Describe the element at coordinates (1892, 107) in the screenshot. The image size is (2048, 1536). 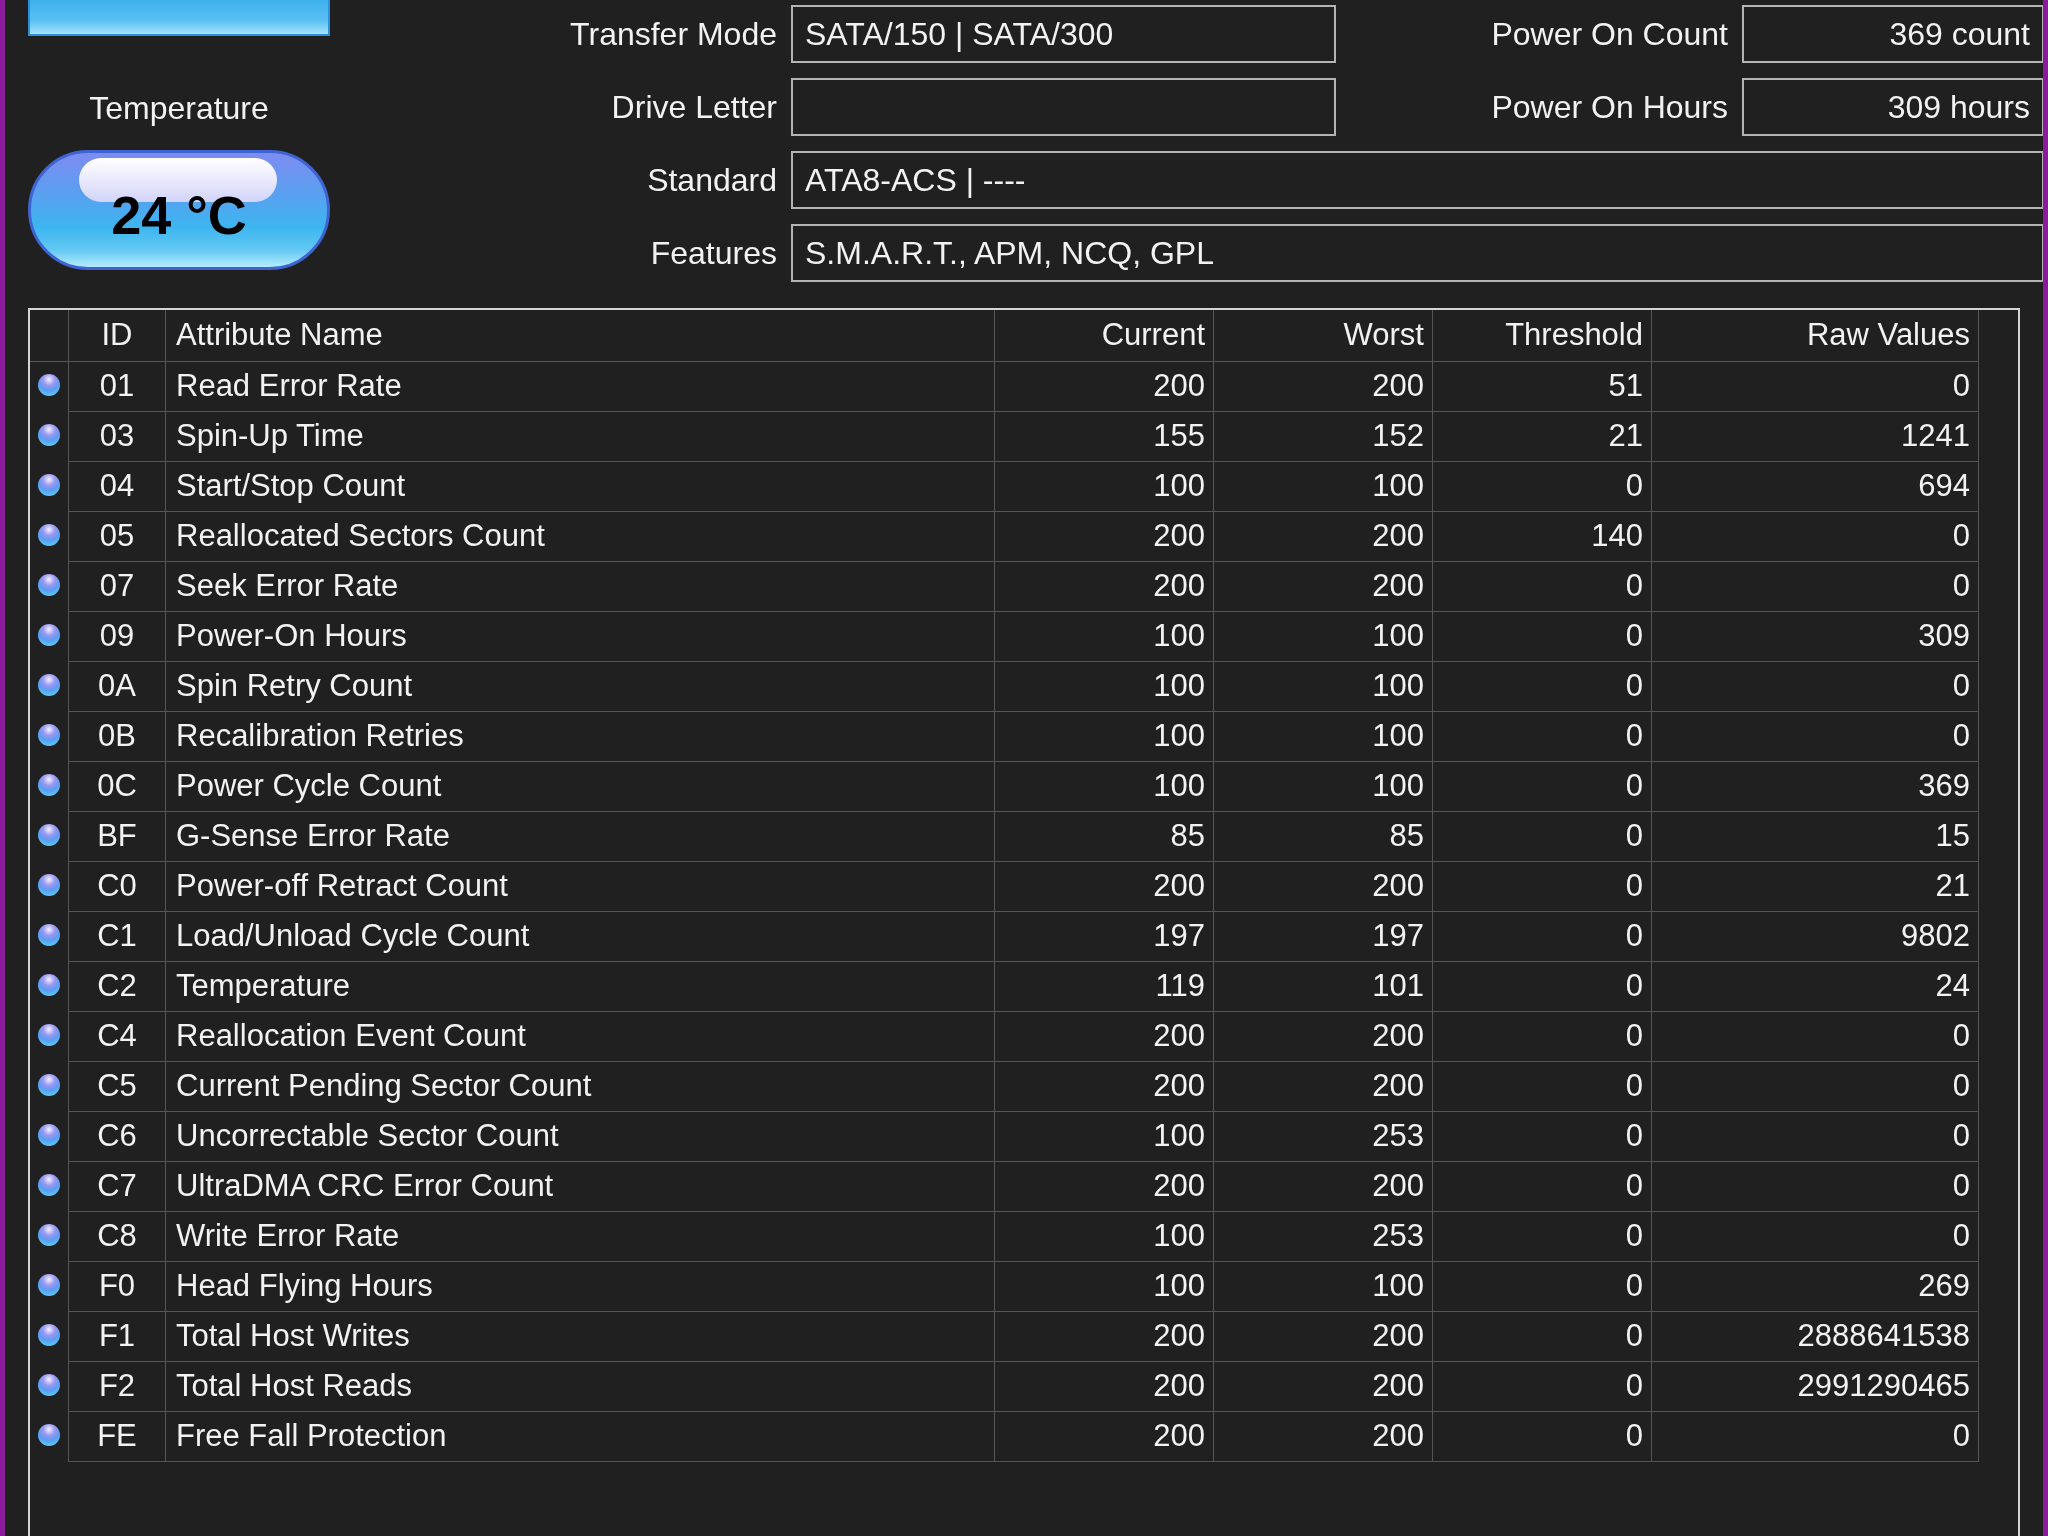
I see `info-field: 309 hours` at that location.